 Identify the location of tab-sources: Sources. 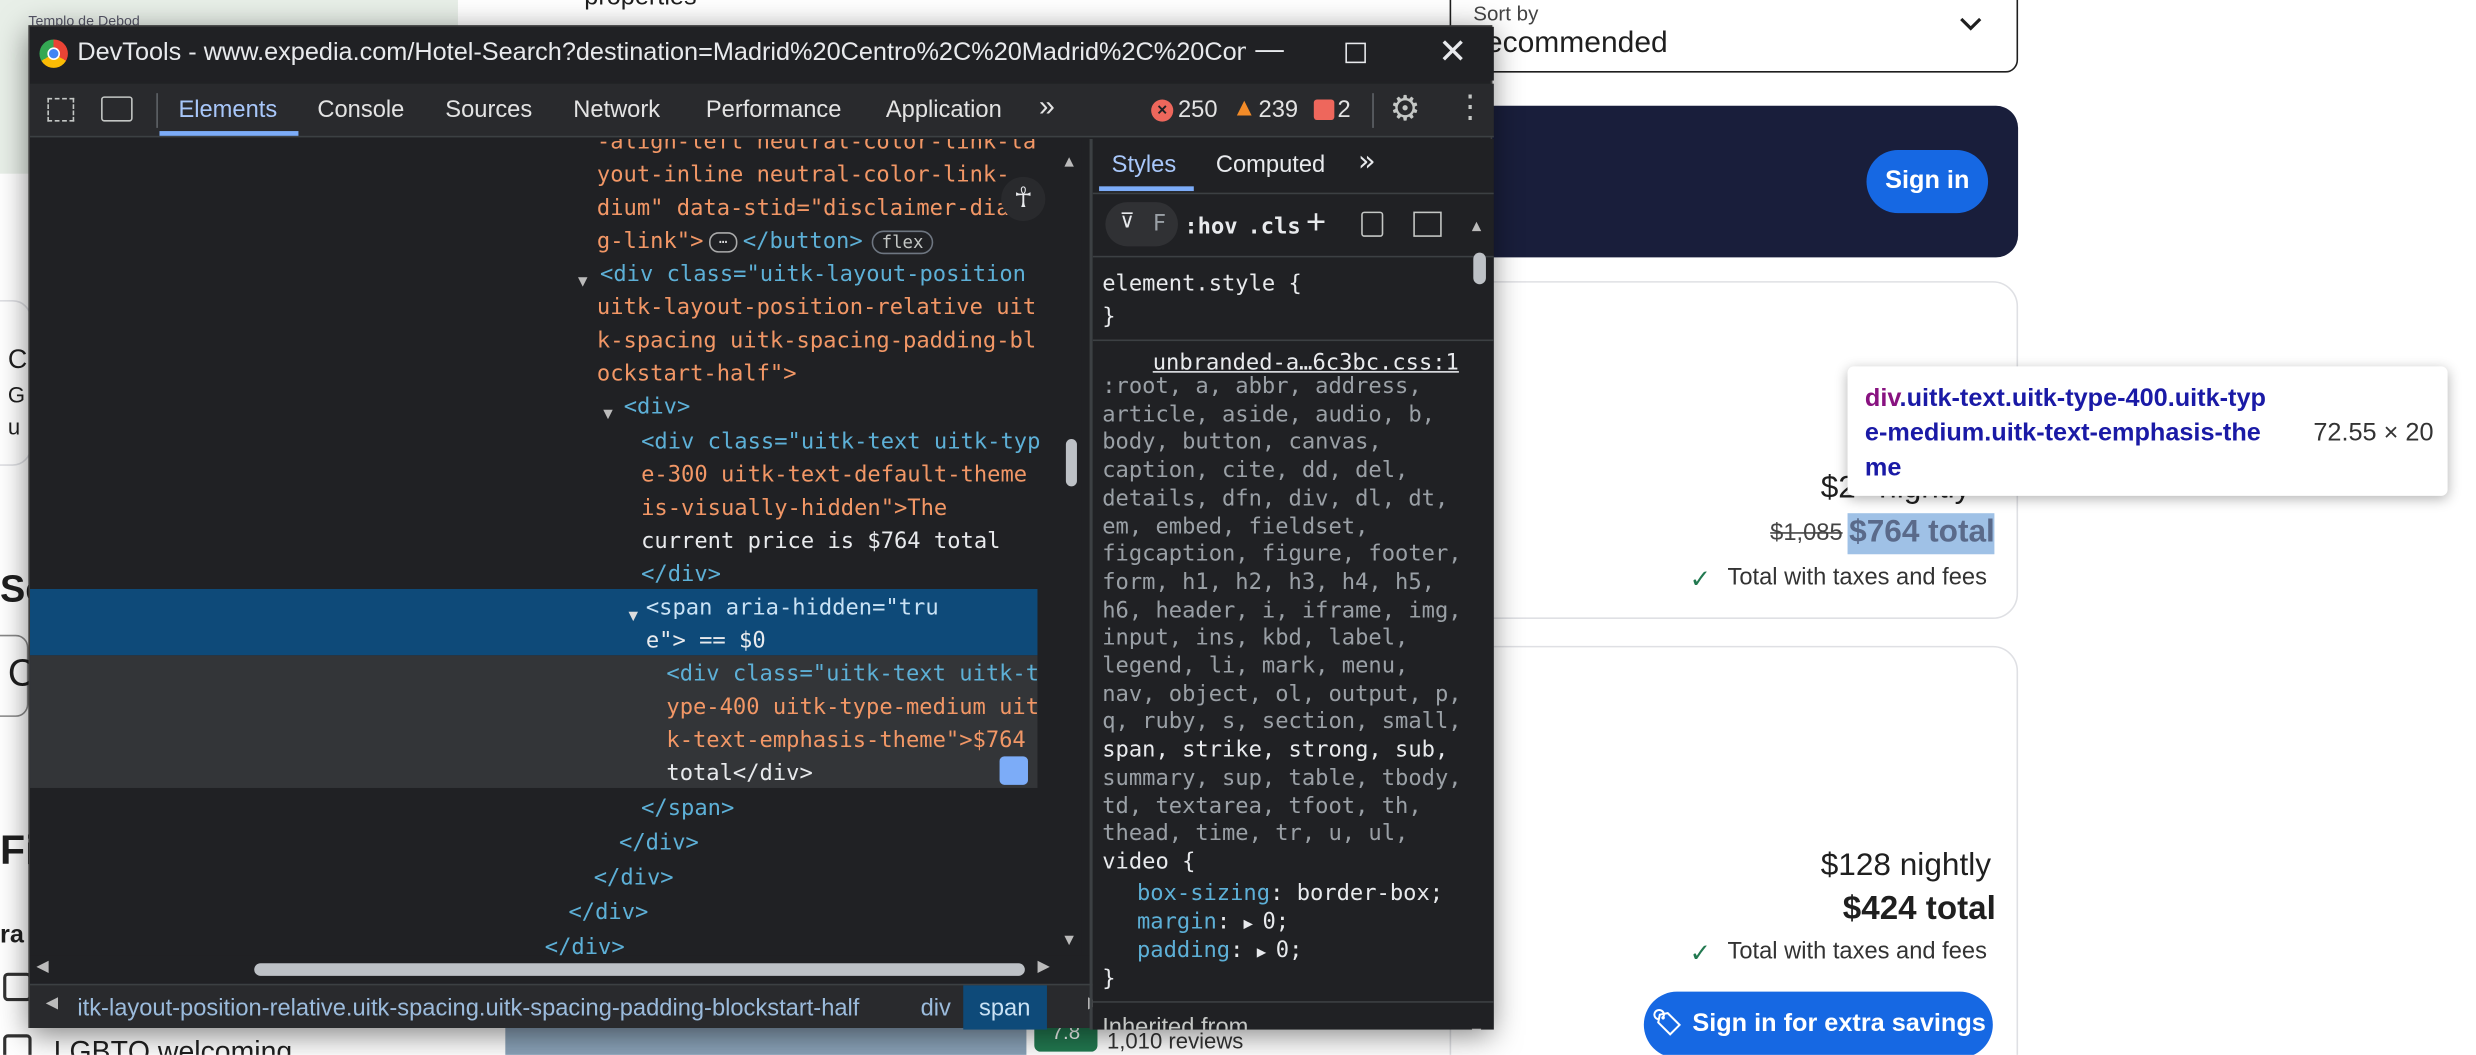
(488, 116).